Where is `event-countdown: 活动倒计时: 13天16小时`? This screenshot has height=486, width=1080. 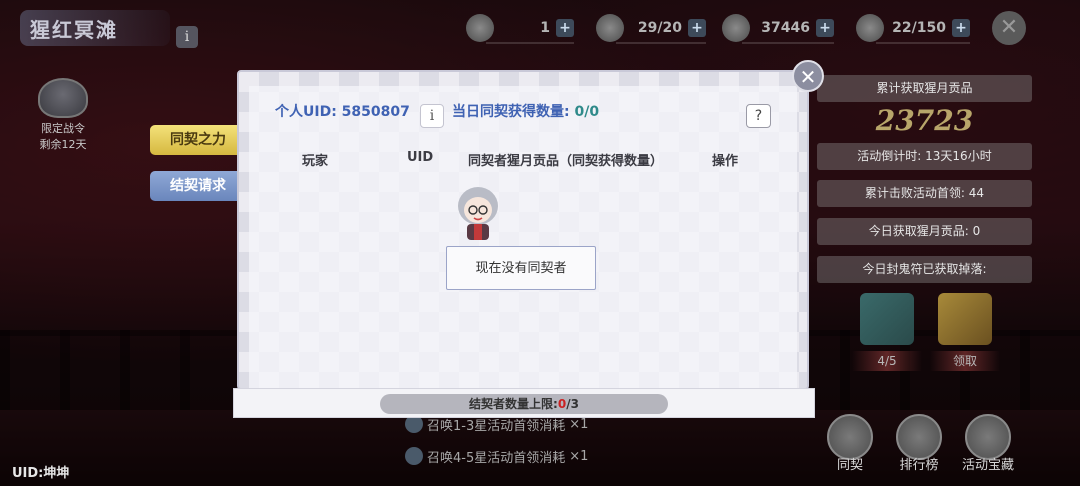
event-countdown: 活动倒计时: 13天16小时 is located at coordinates (924, 156).